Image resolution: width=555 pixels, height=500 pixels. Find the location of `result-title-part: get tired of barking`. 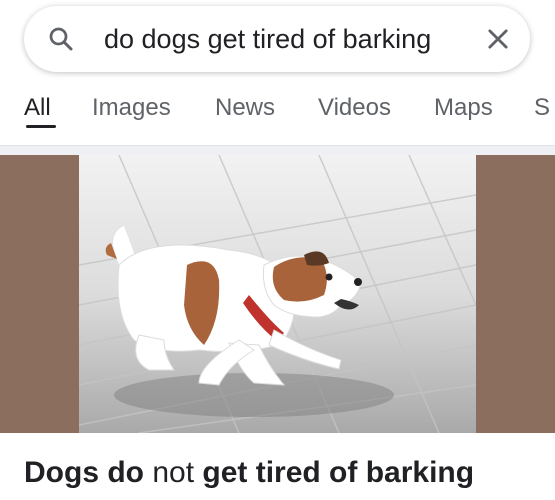

result-title-part: get tired of barking is located at coordinates (338, 472).